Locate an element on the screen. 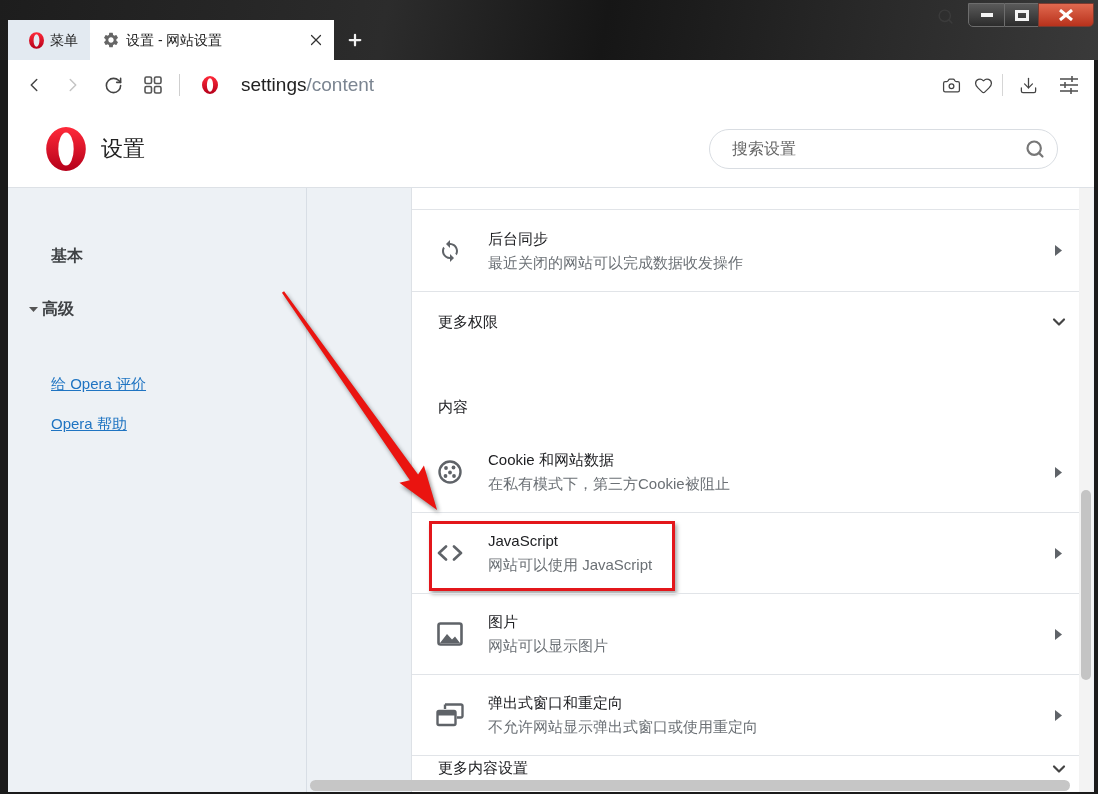 The width and height of the screenshot is (1098, 794). setting-description: 不允许网站显示弹出式窗口或使用重定向 is located at coordinates (623, 727).